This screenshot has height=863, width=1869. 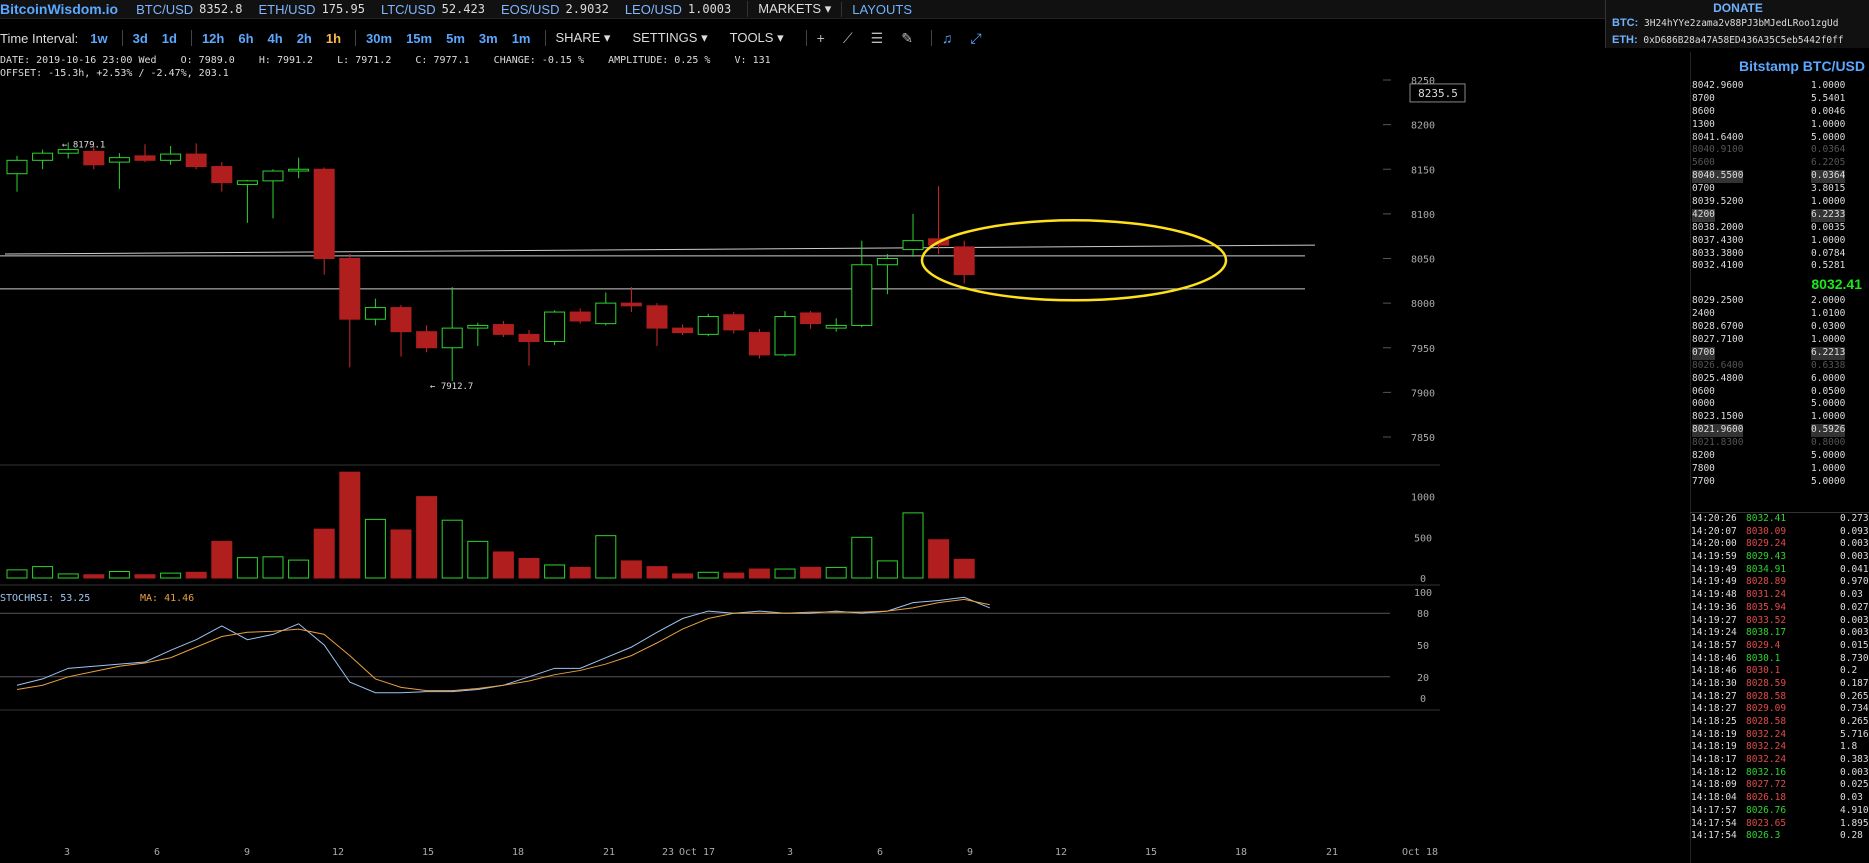 What do you see at coordinates (1703, 189) in the screenshot?
I see `ask-price: 0700` at bounding box center [1703, 189].